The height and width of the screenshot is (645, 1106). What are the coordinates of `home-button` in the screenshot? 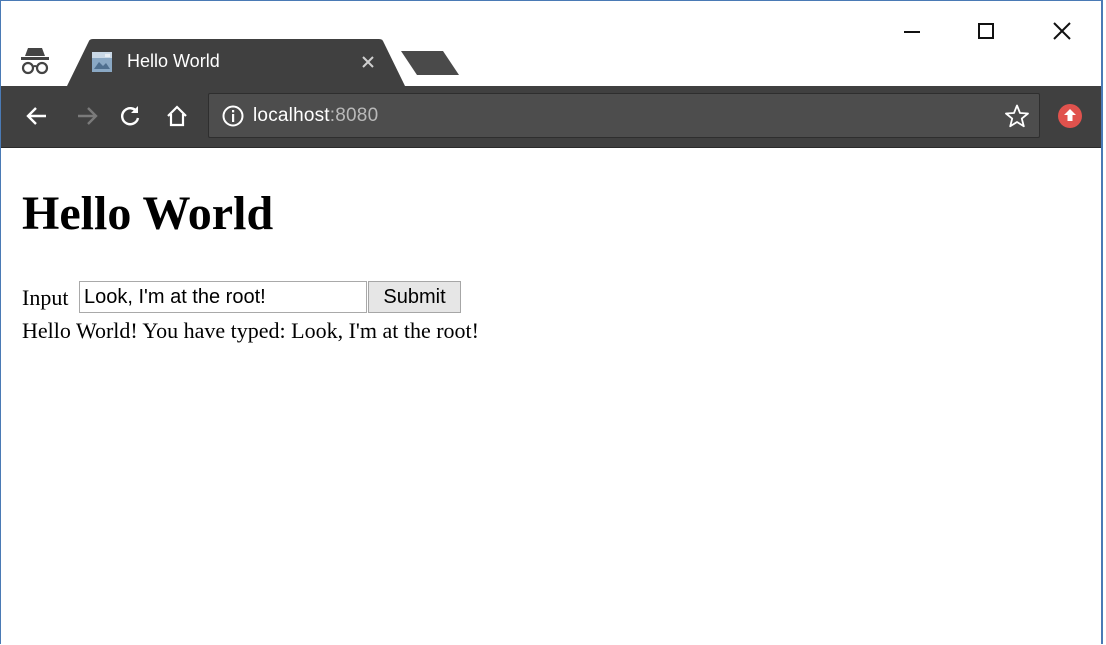 It's located at (177, 116).